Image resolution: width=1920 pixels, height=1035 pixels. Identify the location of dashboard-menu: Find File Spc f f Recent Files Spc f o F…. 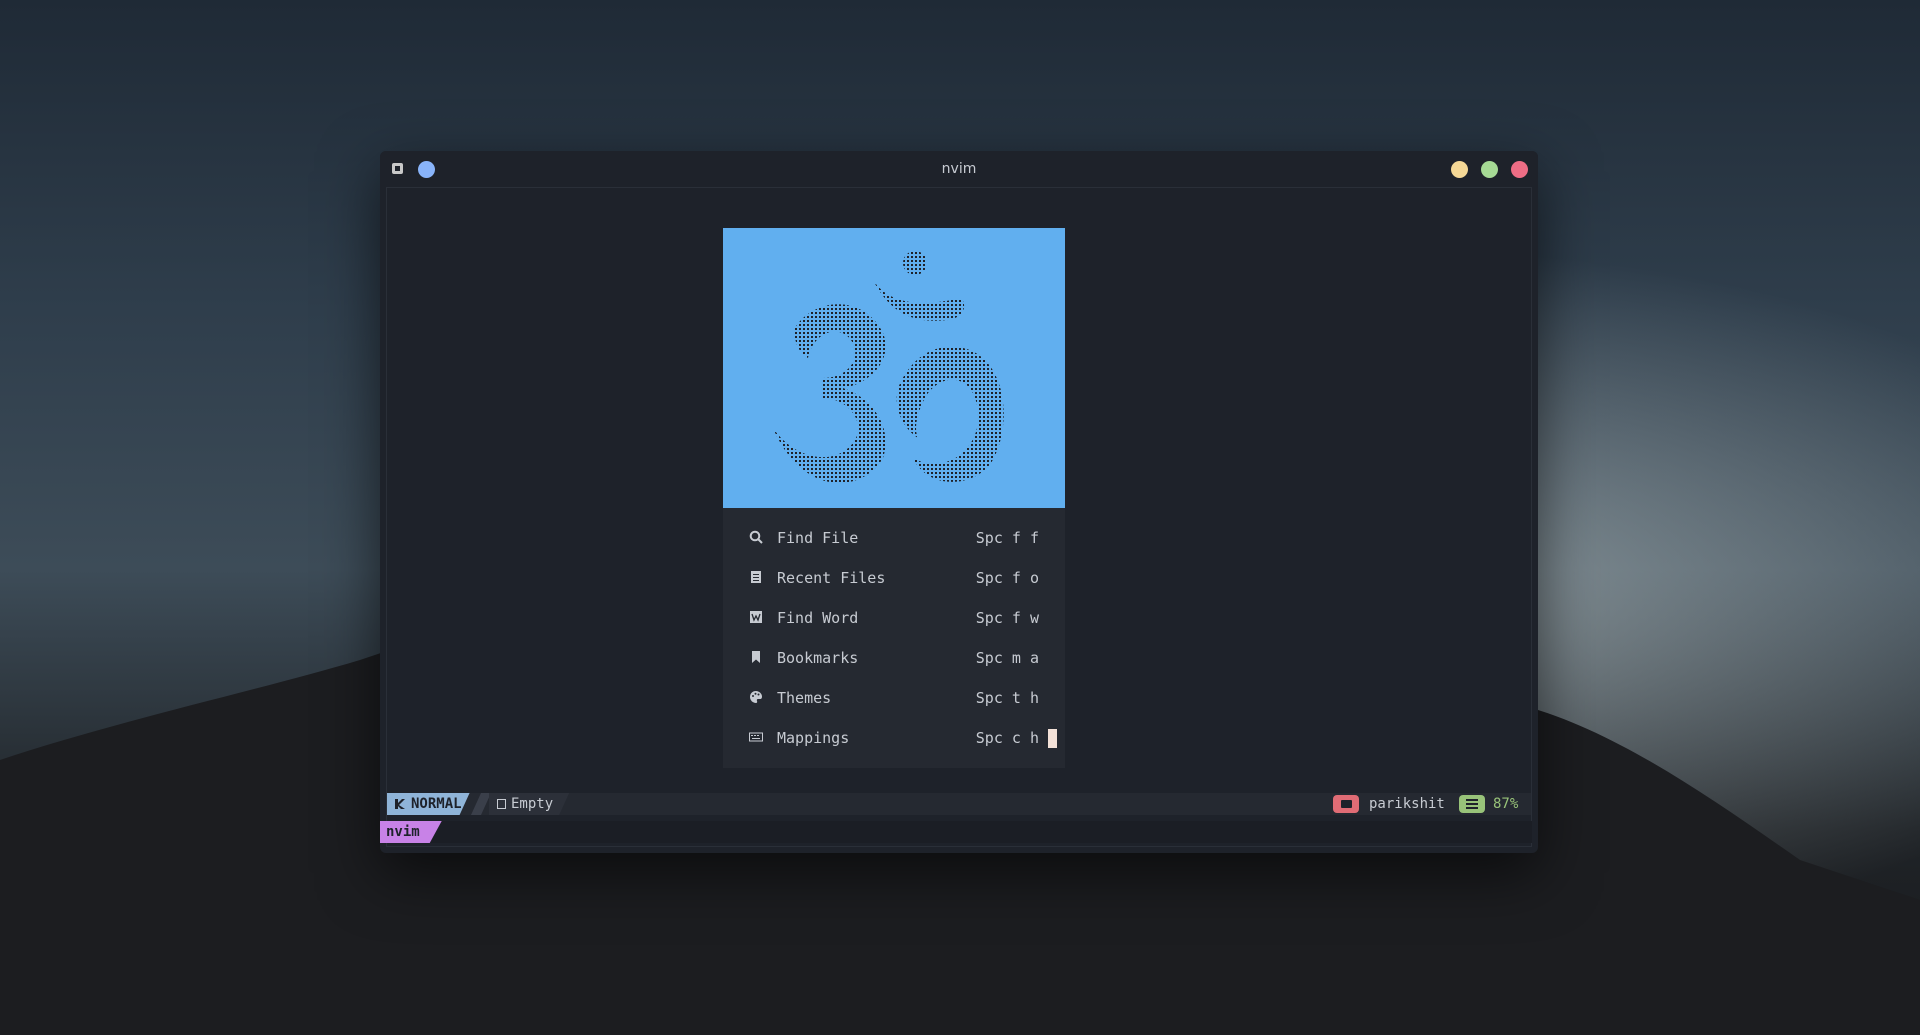
(894, 638).